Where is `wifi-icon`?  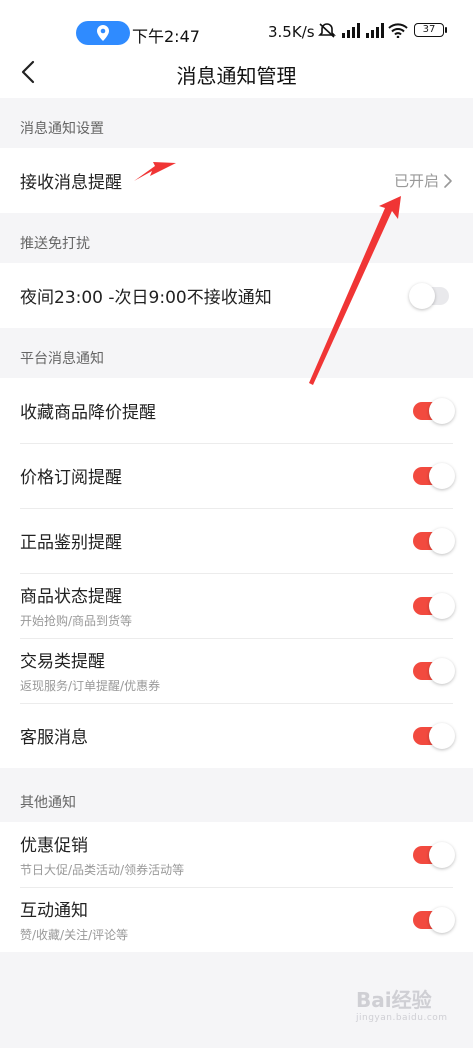
wifi-icon is located at coordinates (398, 30).